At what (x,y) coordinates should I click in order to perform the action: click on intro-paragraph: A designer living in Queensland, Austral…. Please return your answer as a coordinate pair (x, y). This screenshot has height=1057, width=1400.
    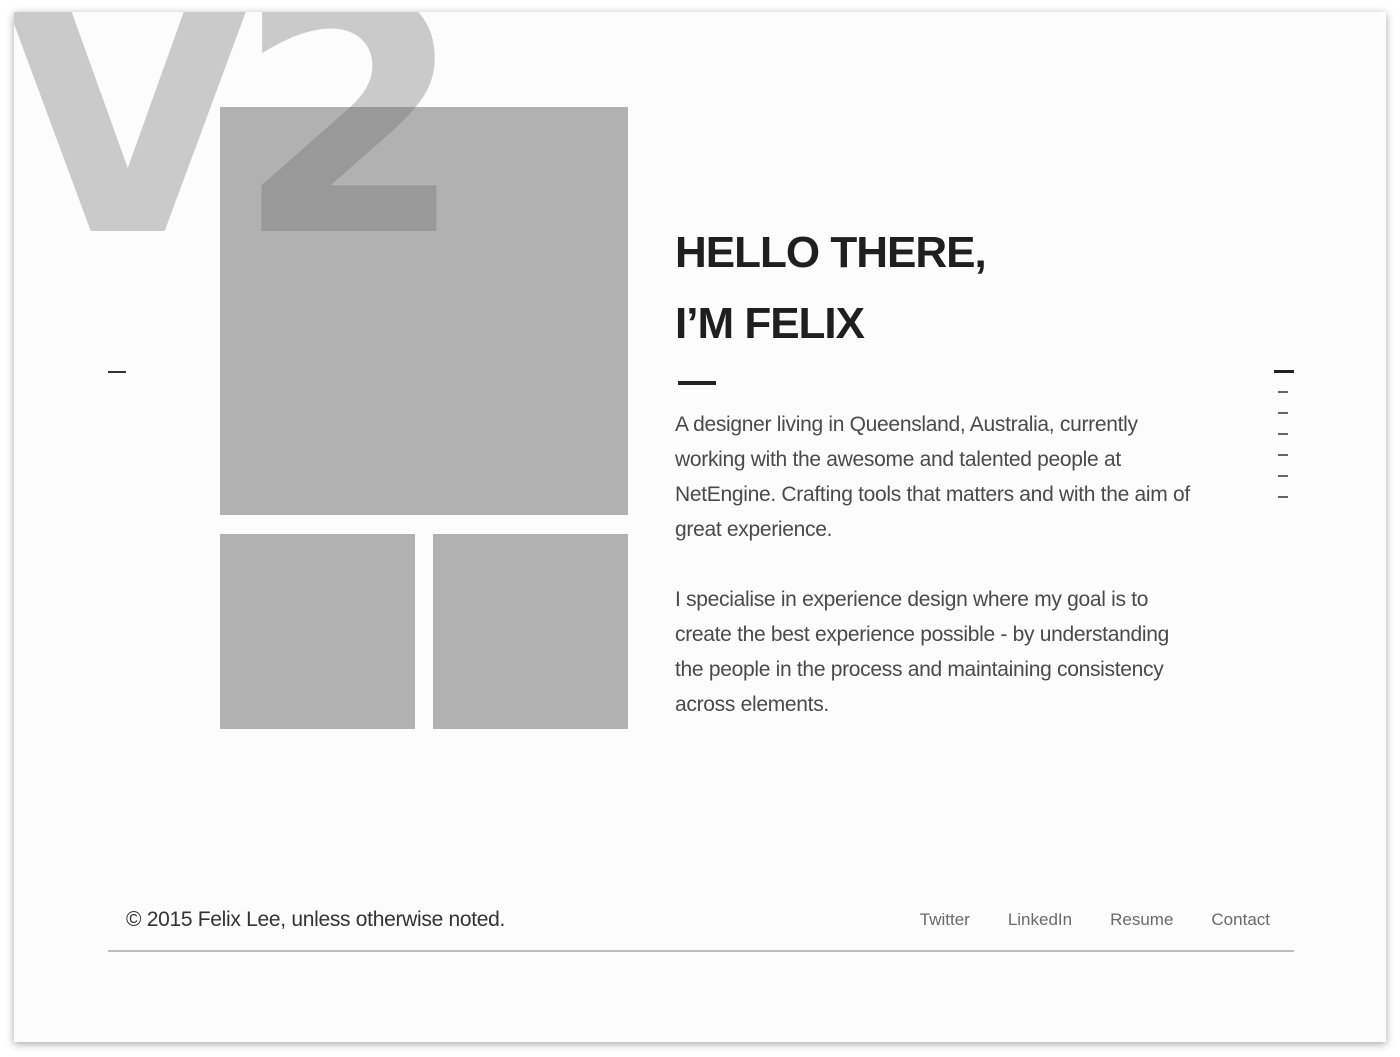
    Looking at the image, I should click on (932, 477).